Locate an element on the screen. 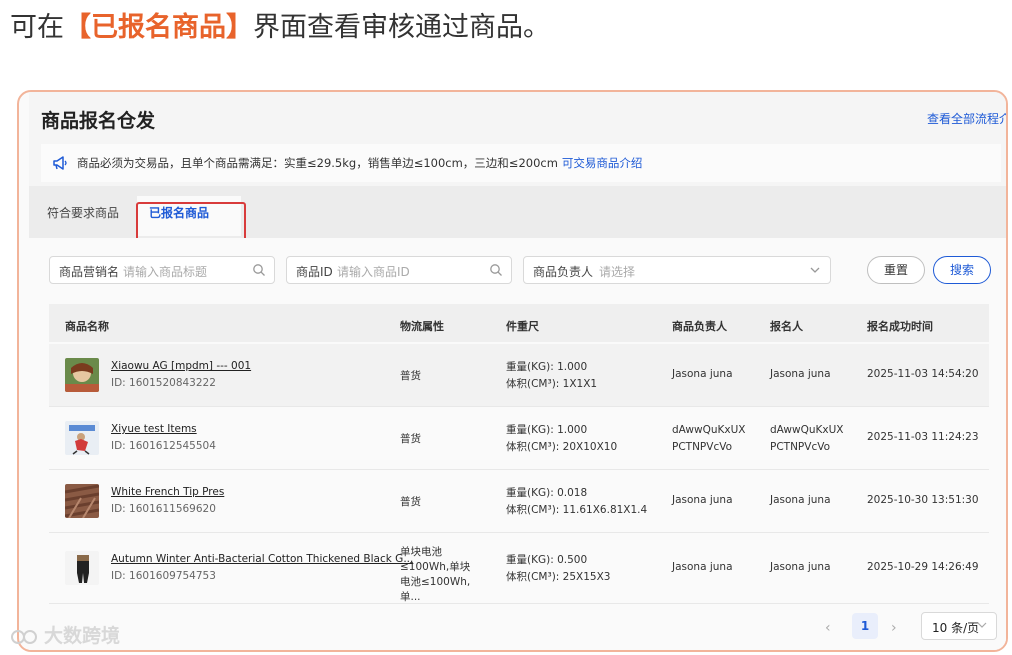 The image size is (1012, 655). caption-highlight: 【已报名商品】 is located at coordinates (158, 27).